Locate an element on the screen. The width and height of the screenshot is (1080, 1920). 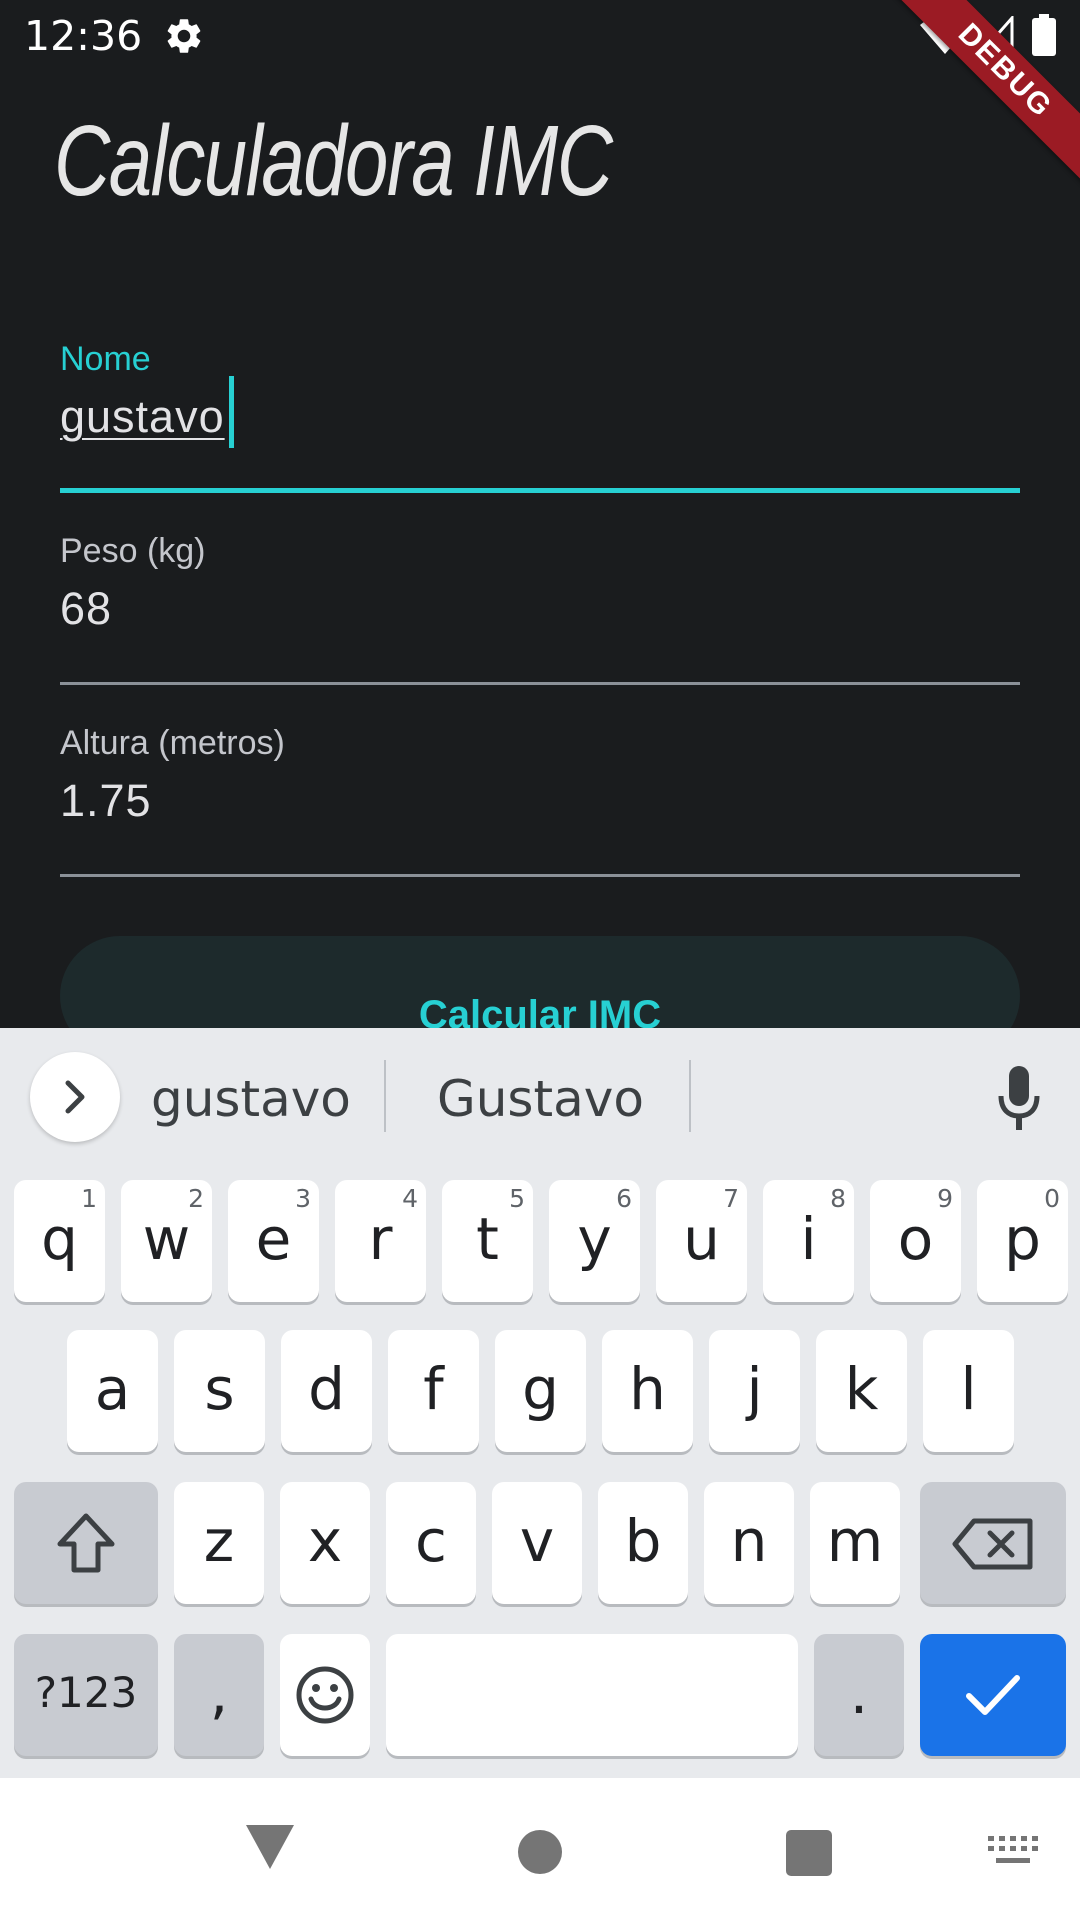
chevron-right-icon is located at coordinates (75, 1097).